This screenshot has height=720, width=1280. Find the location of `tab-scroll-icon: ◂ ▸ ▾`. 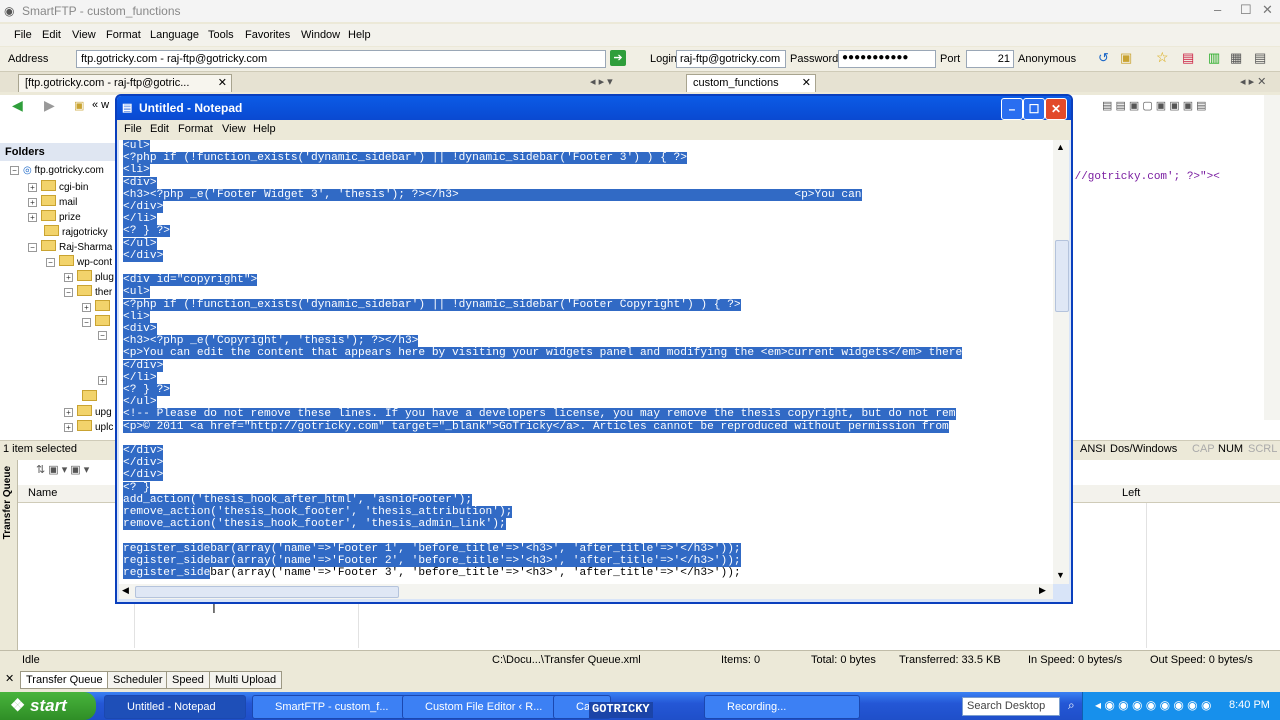

tab-scroll-icon: ◂ ▸ ▾ is located at coordinates (601, 81).